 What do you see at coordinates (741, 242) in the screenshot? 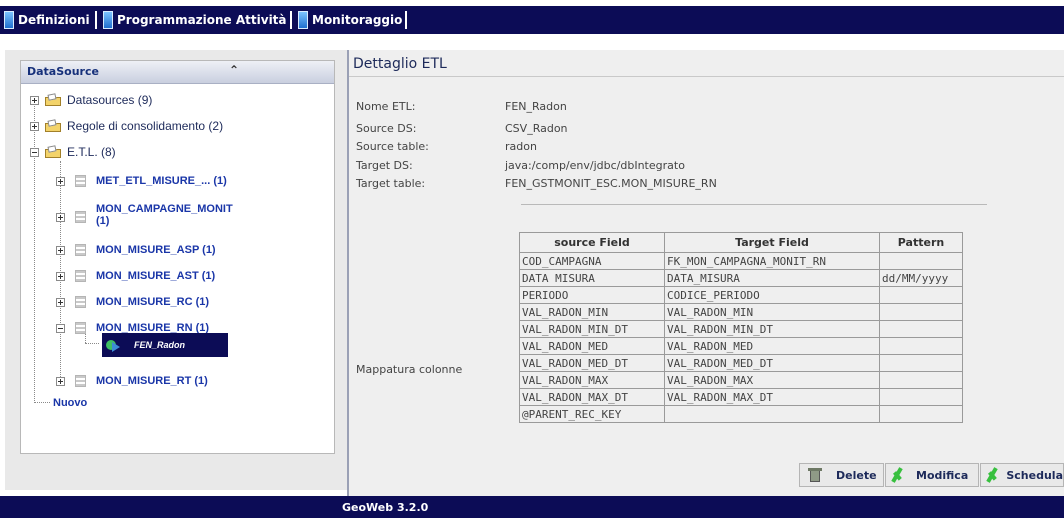
I see `mapping-header-row: source Field Target Field Pattern` at bounding box center [741, 242].